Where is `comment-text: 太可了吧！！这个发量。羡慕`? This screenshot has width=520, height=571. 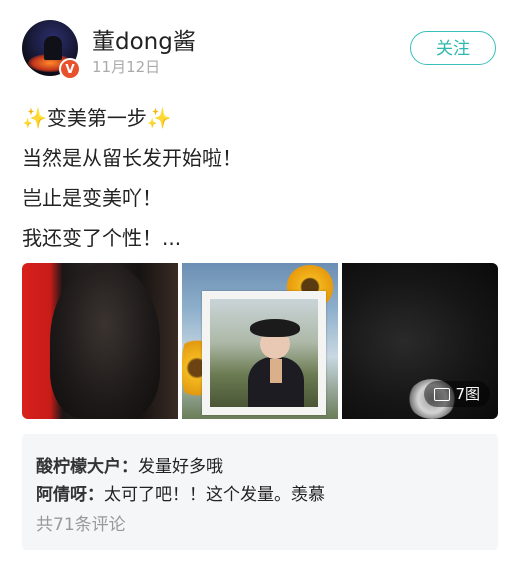 comment-text: 太可了吧！！这个发量。羡慕 is located at coordinates (214, 495).